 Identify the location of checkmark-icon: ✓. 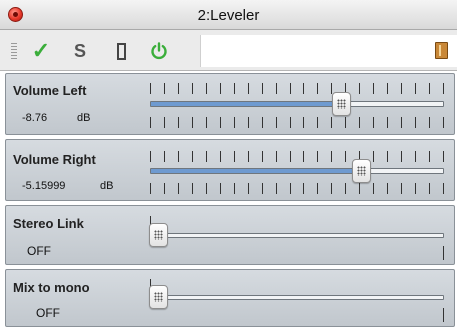
(41, 51).